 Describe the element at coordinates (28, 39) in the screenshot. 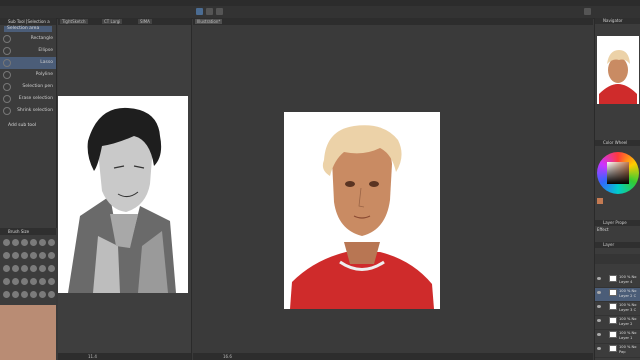

I see `sub-tool-rectangle: Rectangle` at that location.